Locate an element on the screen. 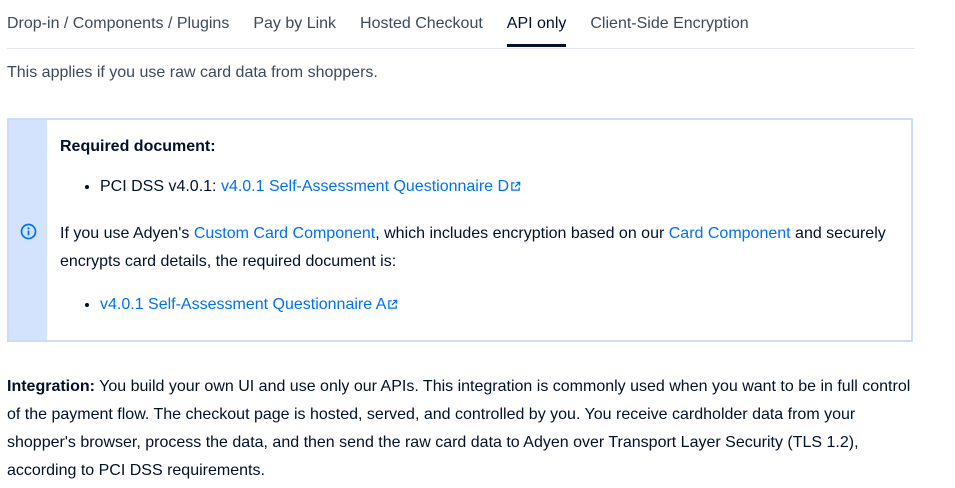 The width and height of the screenshot is (955, 488). para-text-1: If you use Adyen's is located at coordinates (127, 233).